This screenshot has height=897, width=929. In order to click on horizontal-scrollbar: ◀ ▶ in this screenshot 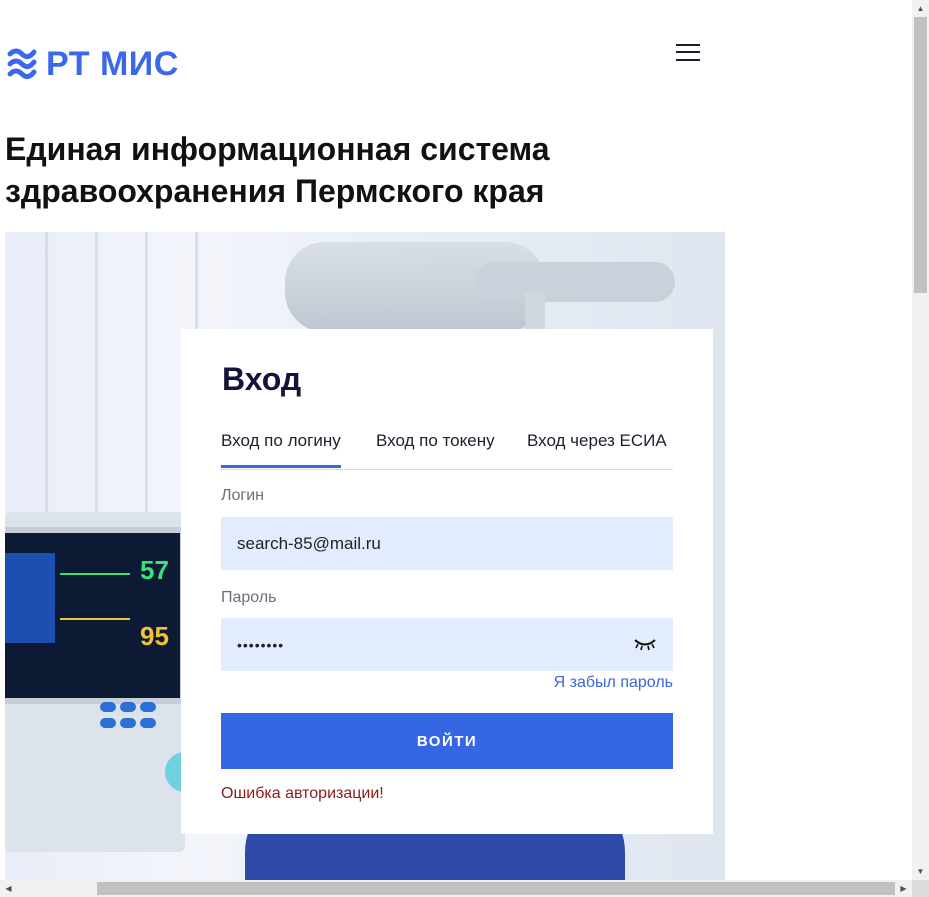, I will do `click(456, 888)`.